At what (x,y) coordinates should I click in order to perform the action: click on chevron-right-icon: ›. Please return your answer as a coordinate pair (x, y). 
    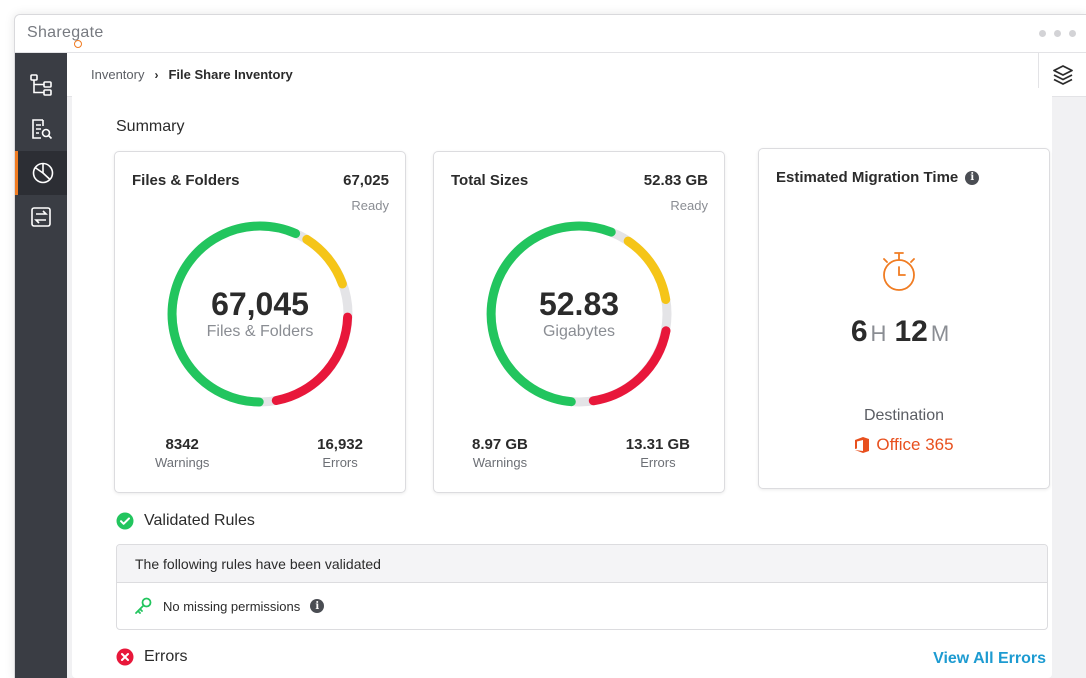
    Looking at the image, I should click on (156, 74).